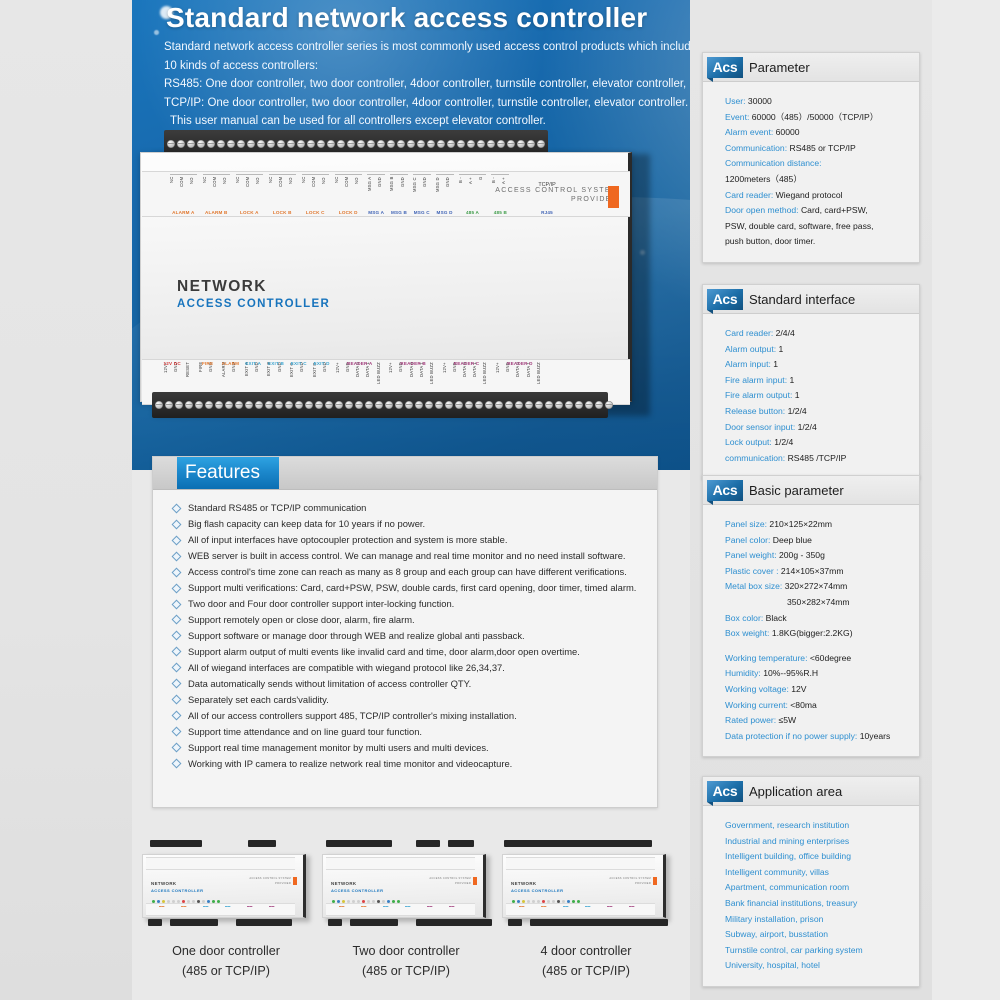  What do you see at coordinates (817, 101) in the screenshot?
I see `spec-row: User: 30000` at bounding box center [817, 101].